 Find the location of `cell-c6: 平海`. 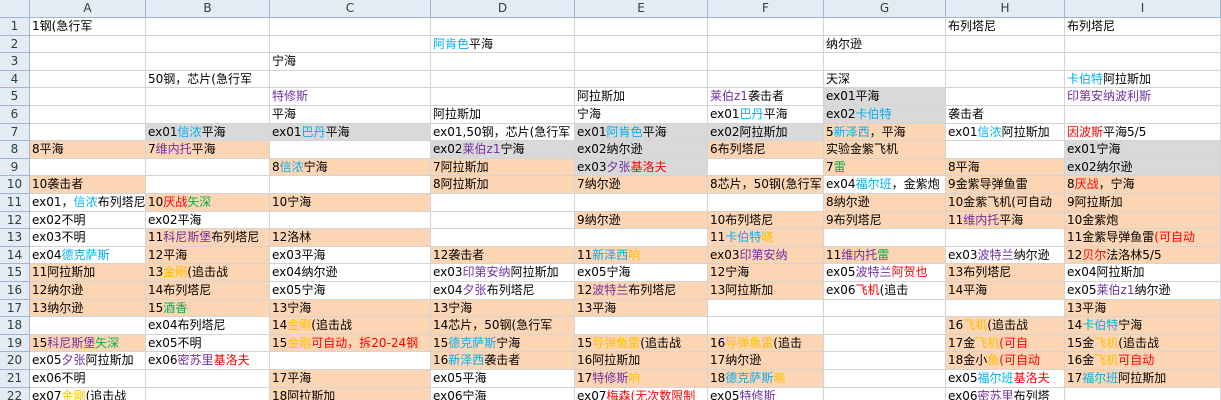

cell-c6: 平海 is located at coordinates (350, 115).